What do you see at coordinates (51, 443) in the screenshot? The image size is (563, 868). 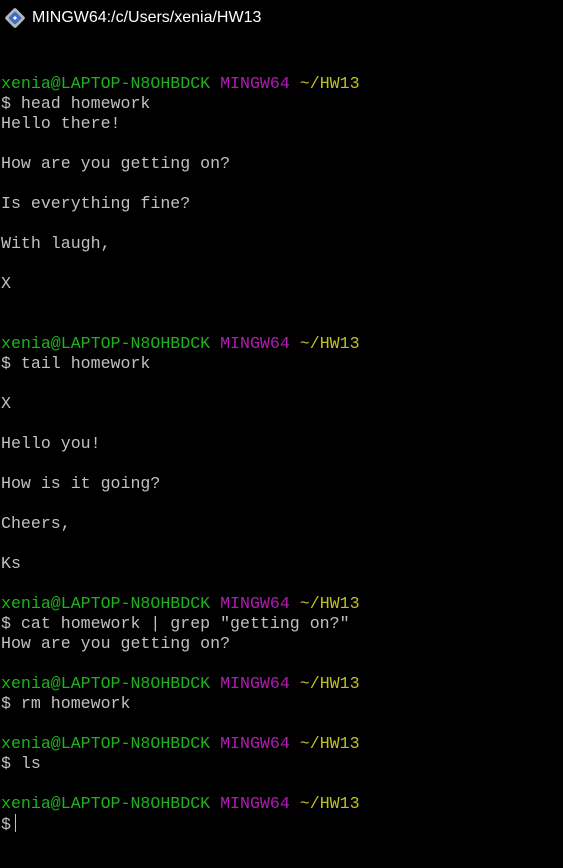 I see `line-text: Hello you!` at bounding box center [51, 443].